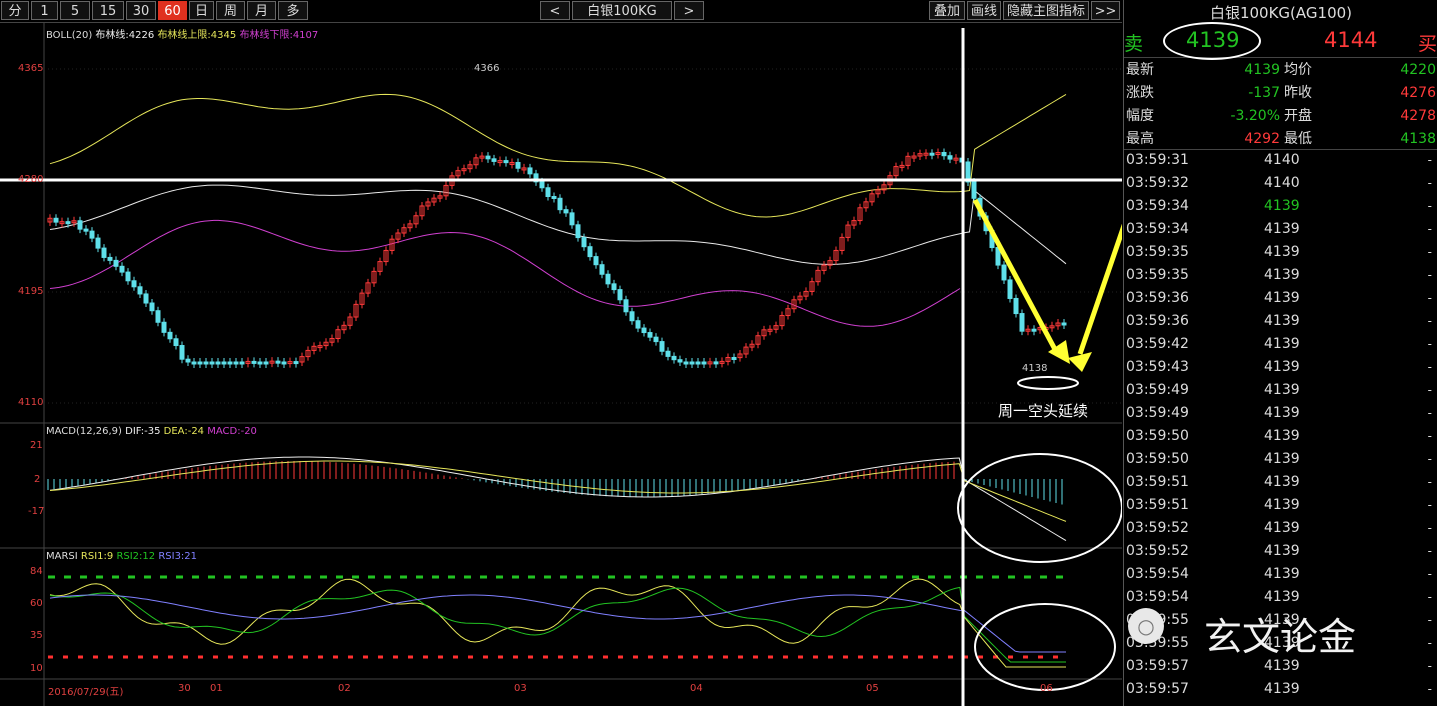  What do you see at coordinates (172, 10) in the screenshot?
I see `period-button-5: 60` at bounding box center [172, 10].